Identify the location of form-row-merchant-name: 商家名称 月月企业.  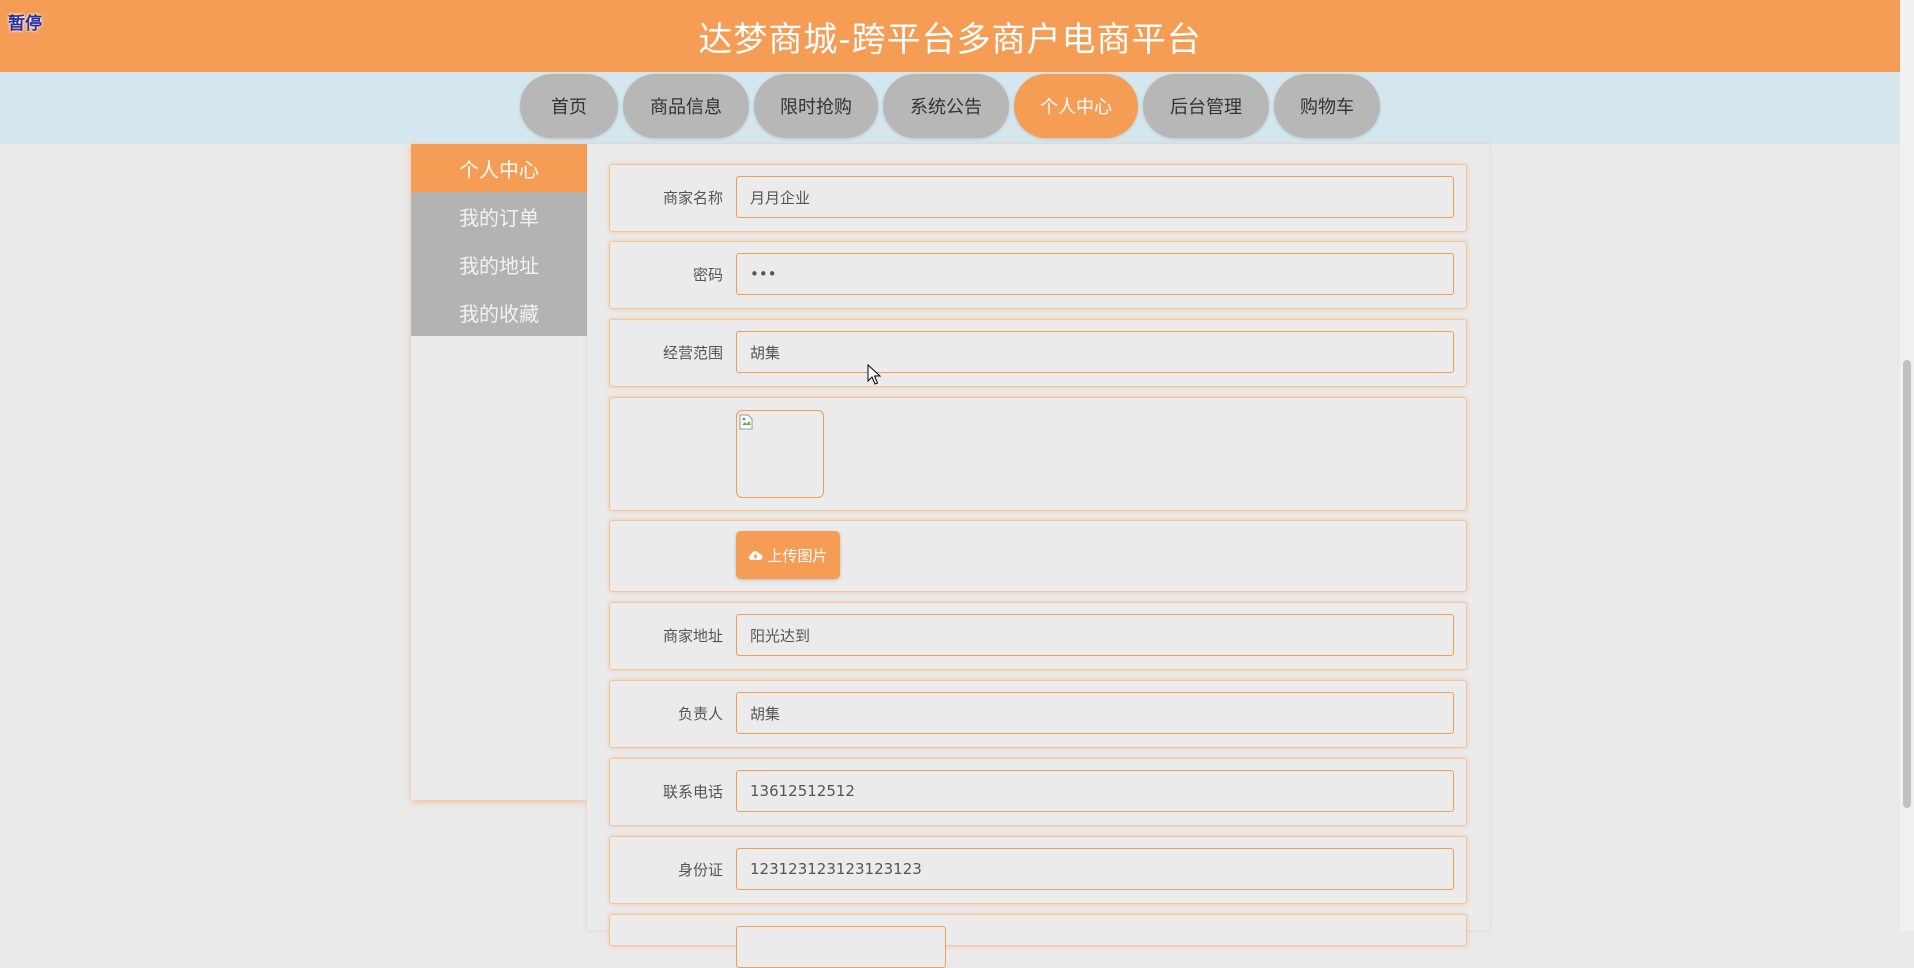
(1038, 198).